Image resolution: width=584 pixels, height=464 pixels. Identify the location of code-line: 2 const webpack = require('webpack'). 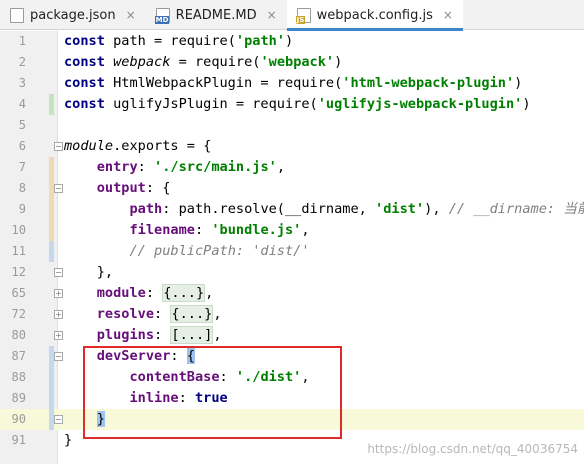
(292, 62).